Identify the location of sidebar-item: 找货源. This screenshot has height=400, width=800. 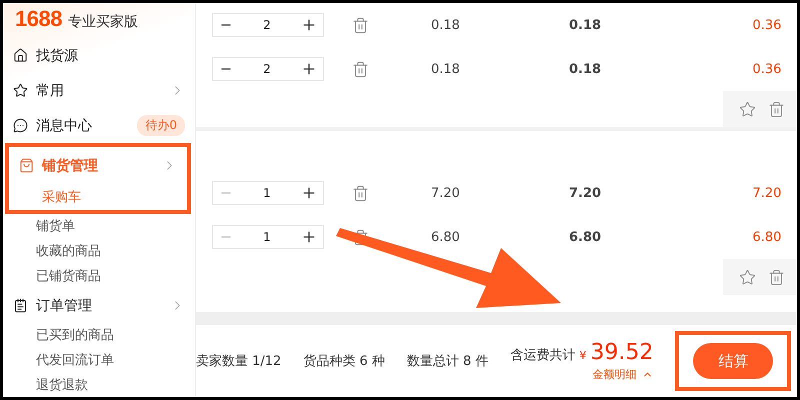
(99, 56).